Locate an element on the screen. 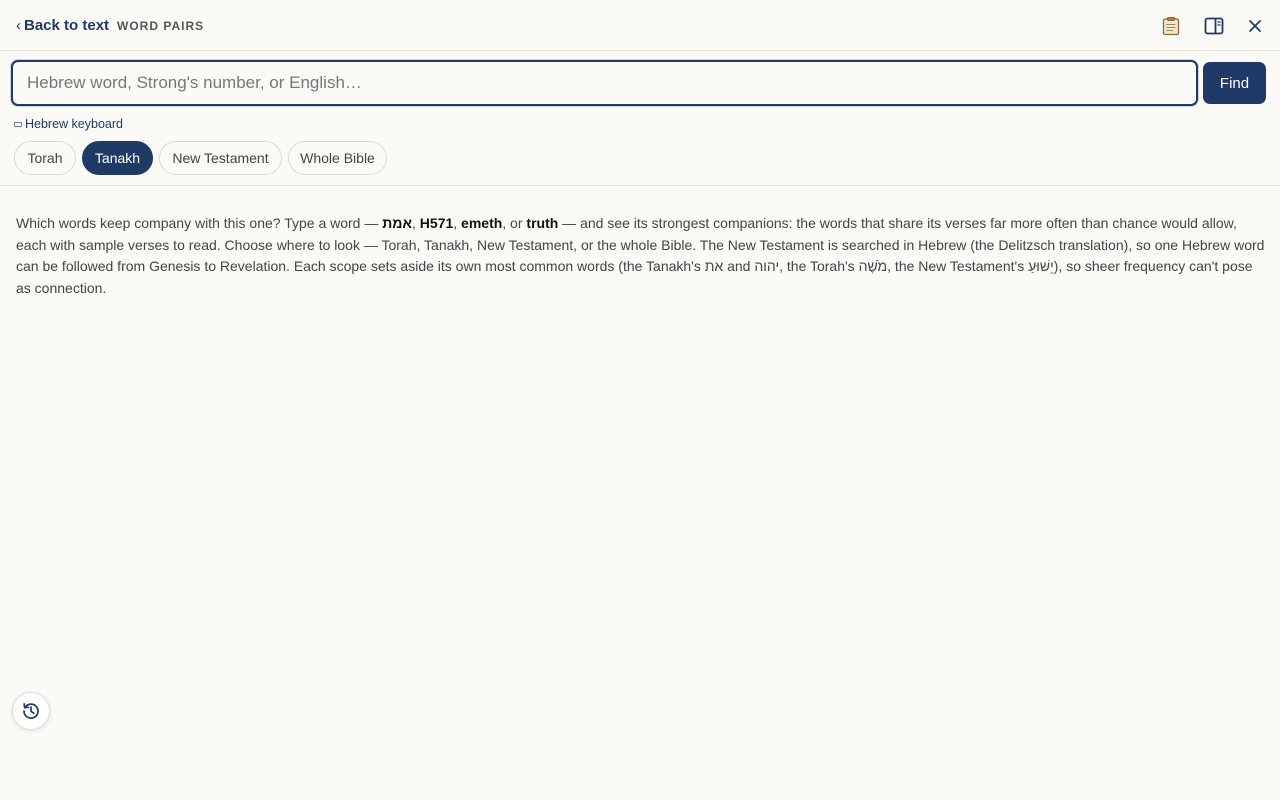  example-english-word: truth is located at coordinates (542, 223).